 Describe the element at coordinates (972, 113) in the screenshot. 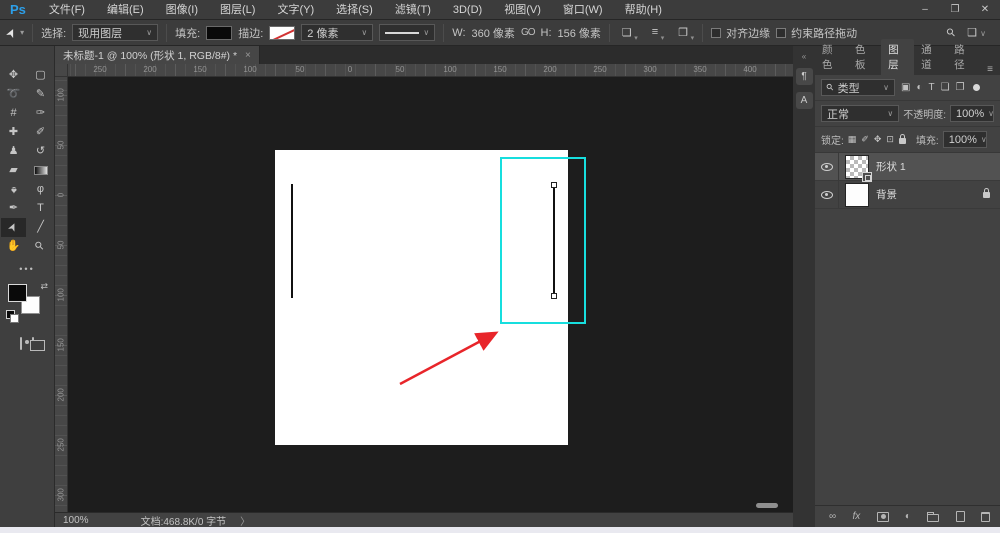

I see `opacity-dropdown: 100% ∨` at that location.